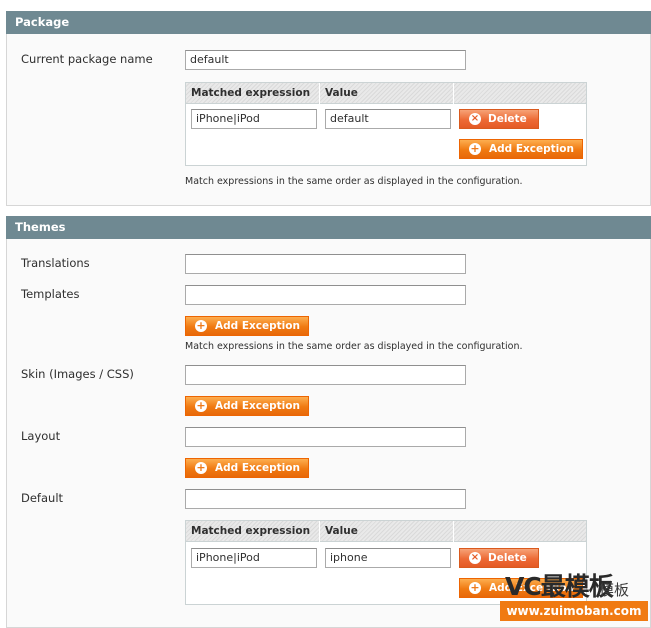  I want to click on current-package-input: default, so click(325, 60).